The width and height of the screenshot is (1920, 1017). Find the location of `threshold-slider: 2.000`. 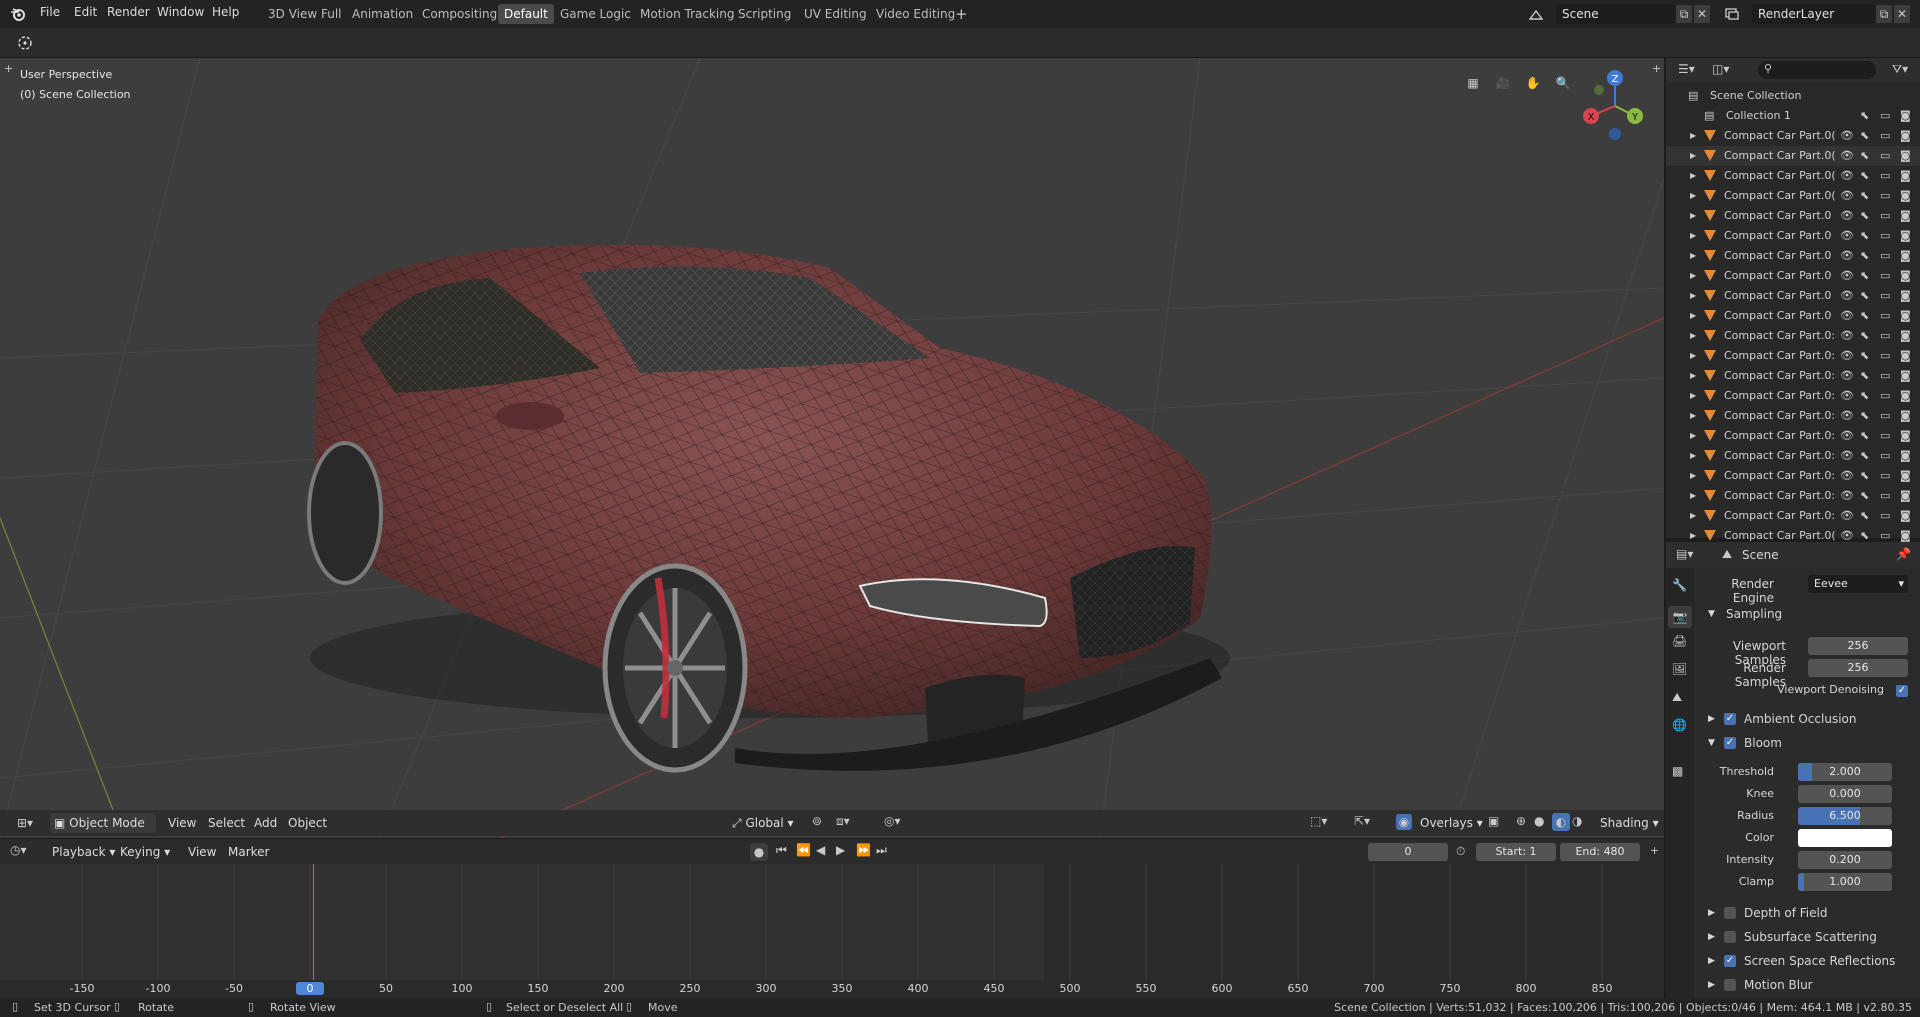

threshold-slider: 2.000 is located at coordinates (1845, 772).